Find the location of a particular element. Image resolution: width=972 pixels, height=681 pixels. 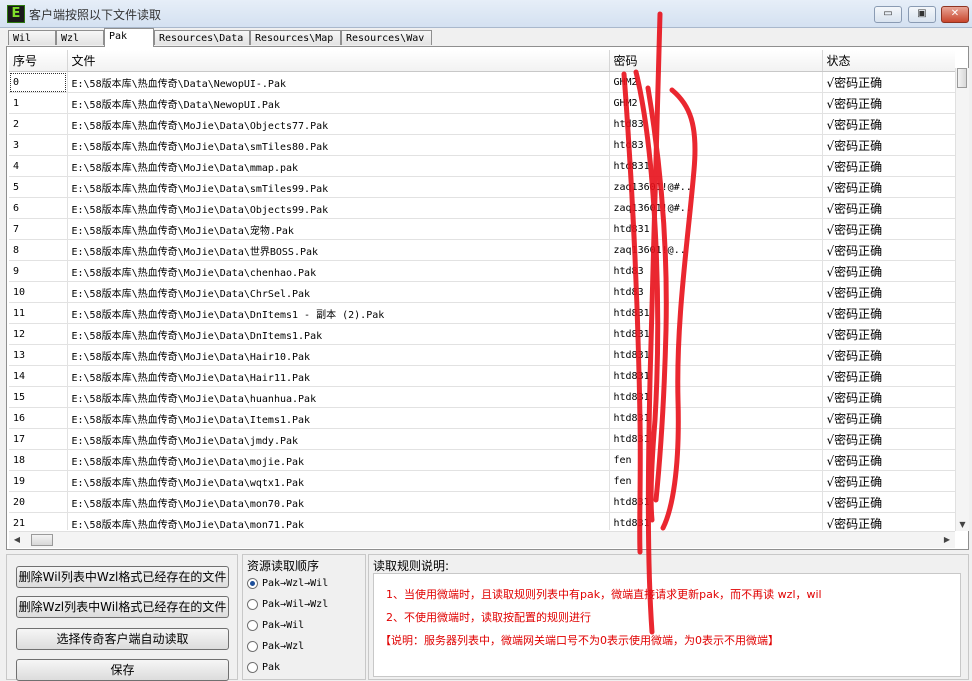

cell-index: 17 is located at coordinates (38, 439).